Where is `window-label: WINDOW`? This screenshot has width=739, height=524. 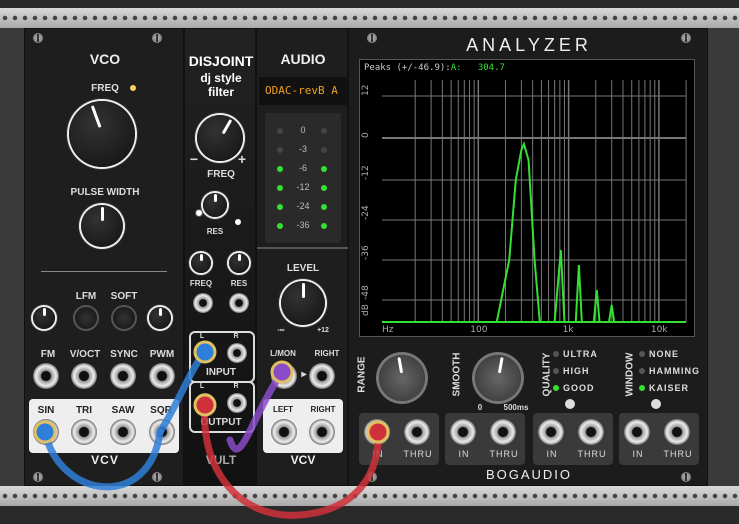
window-label: WINDOW is located at coordinates (630, 374).